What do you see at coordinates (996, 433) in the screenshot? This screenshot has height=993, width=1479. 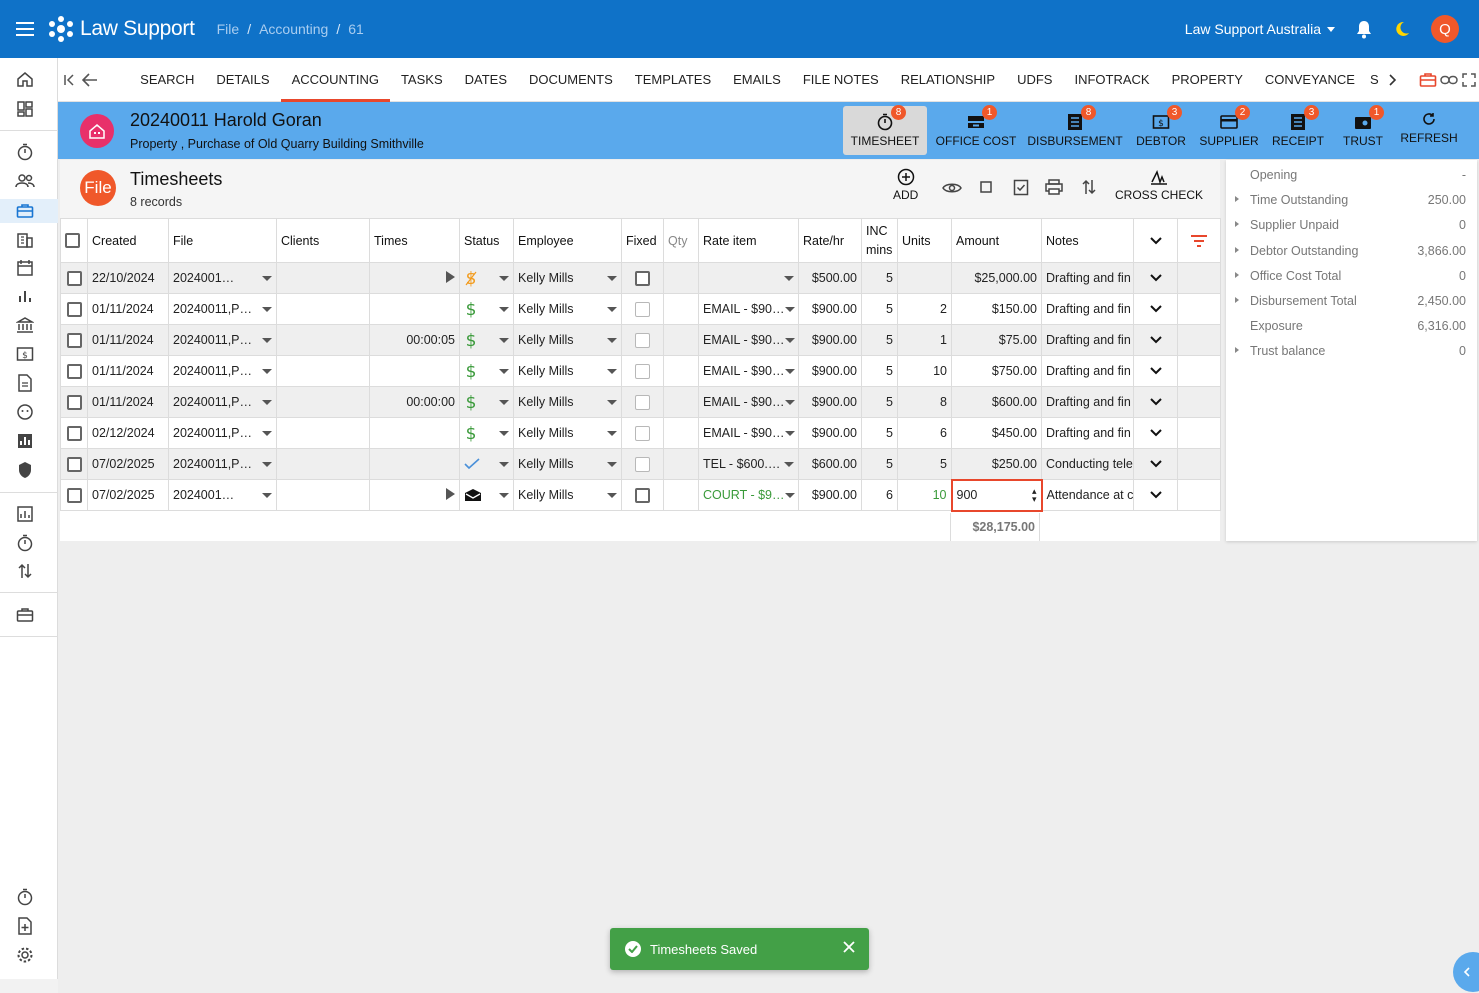 I see `cell-amount: $450.00` at bounding box center [996, 433].